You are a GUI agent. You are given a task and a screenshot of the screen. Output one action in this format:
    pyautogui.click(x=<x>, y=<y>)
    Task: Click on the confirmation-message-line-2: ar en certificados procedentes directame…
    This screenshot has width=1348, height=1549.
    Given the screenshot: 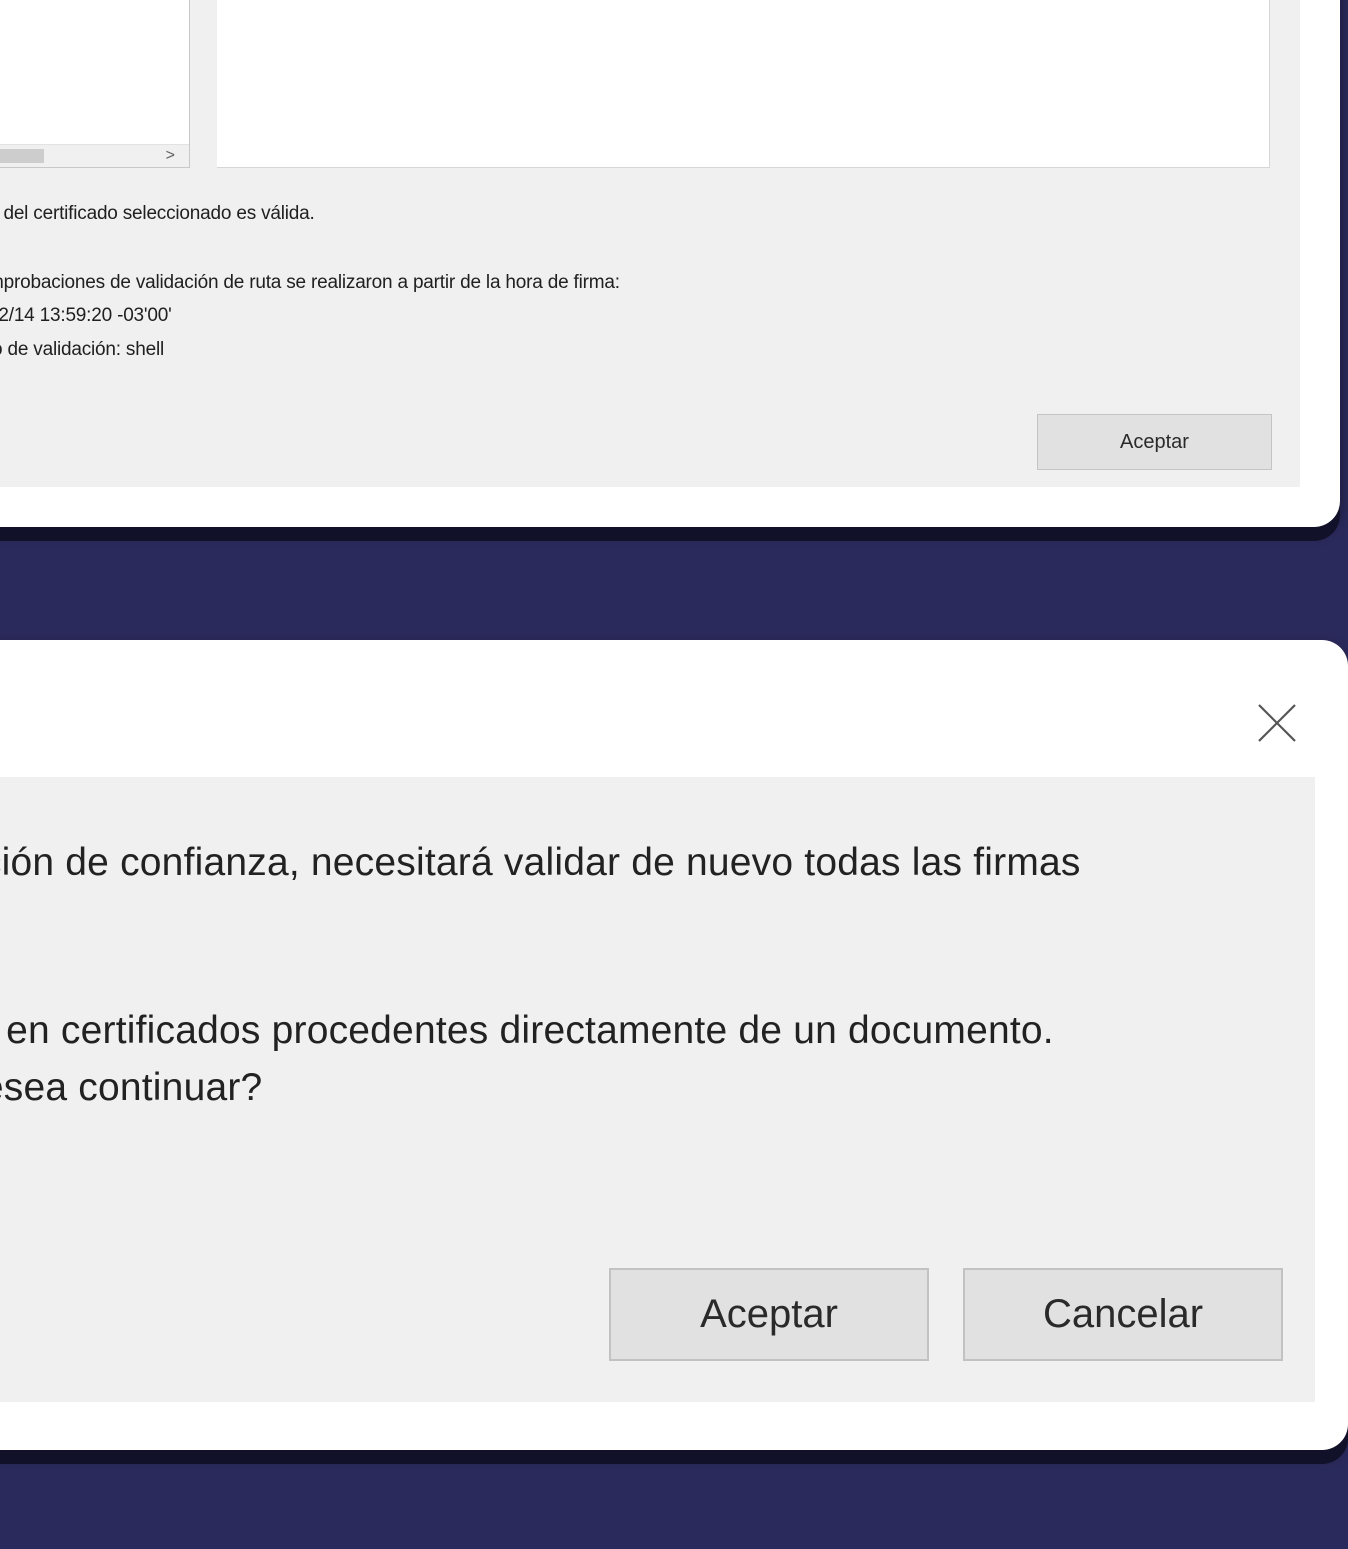 What is the action you would take?
    pyautogui.click(x=527, y=1030)
    